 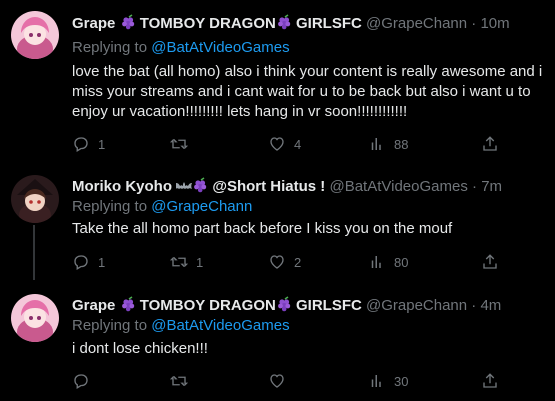 What do you see at coordinates (140, 348) in the screenshot?
I see `tweet-text: i dont lose chicken!!!` at bounding box center [140, 348].